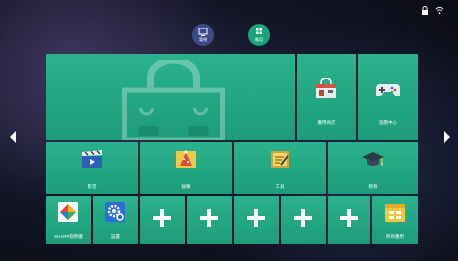 This screenshot has width=458, height=261. What do you see at coordinates (439, 10) in the screenshot?
I see `wifi-icon` at bounding box center [439, 10].